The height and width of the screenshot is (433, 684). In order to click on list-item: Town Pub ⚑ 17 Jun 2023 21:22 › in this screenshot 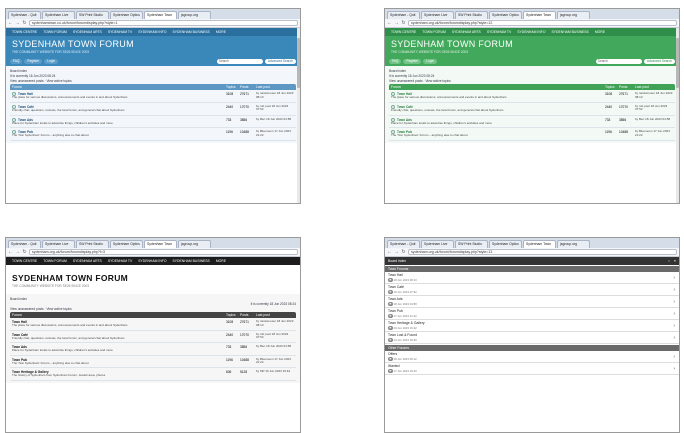, I will do `click(532, 314)`.